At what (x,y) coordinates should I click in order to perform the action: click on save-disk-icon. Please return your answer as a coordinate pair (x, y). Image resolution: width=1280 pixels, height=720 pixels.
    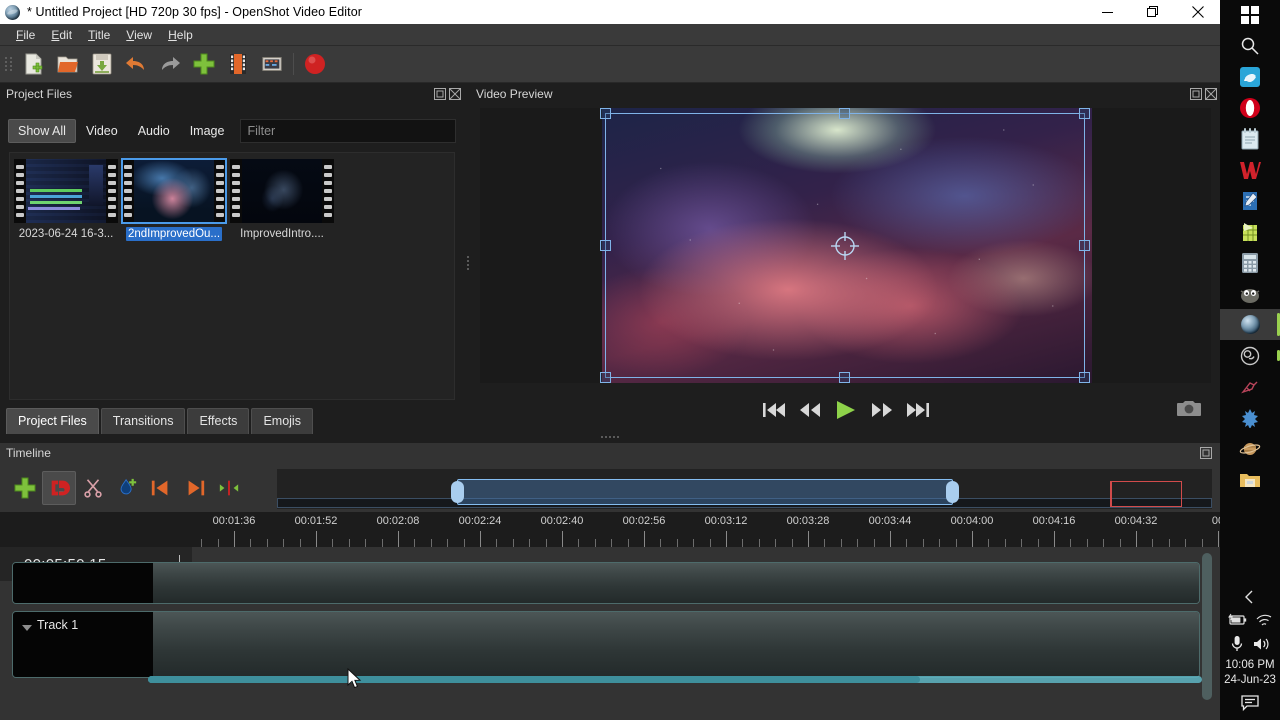
    Looking at the image, I should click on (102, 64).